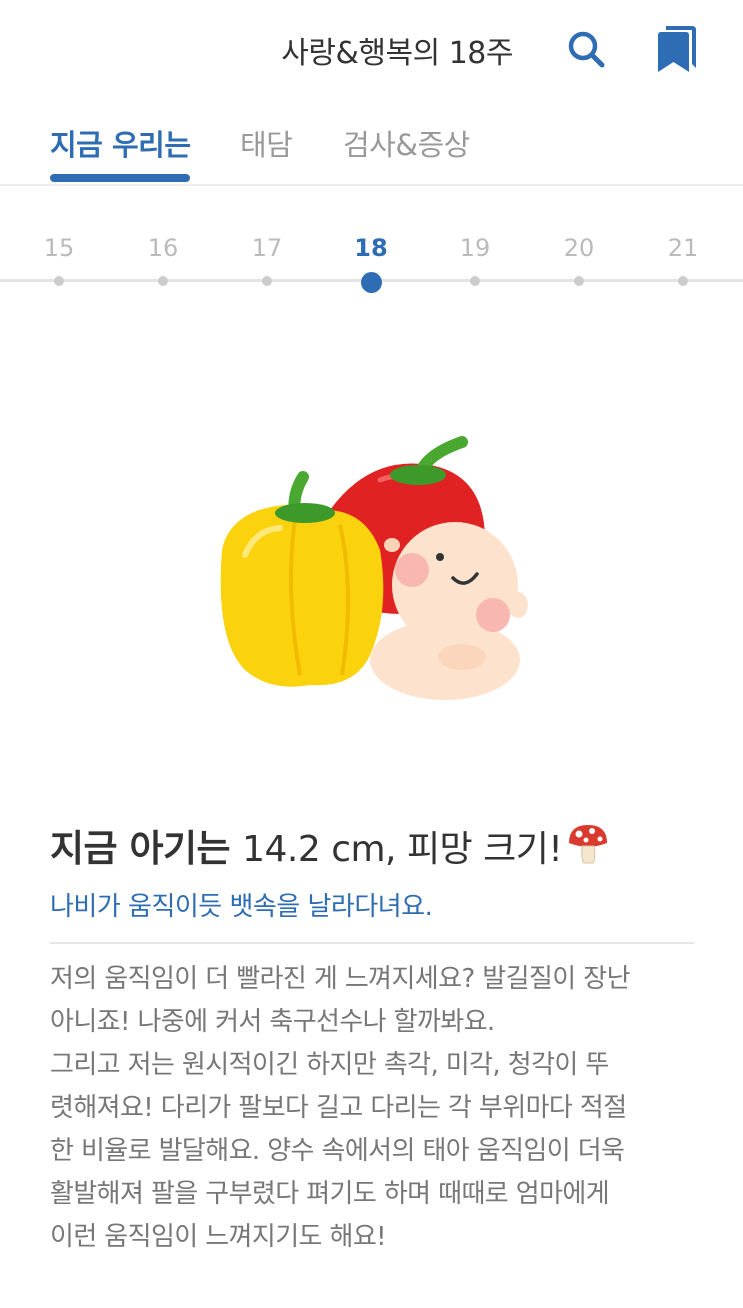 This screenshot has width=743, height=1308. What do you see at coordinates (372, 943) in the screenshot?
I see `divider` at bounding box center [372, 943].